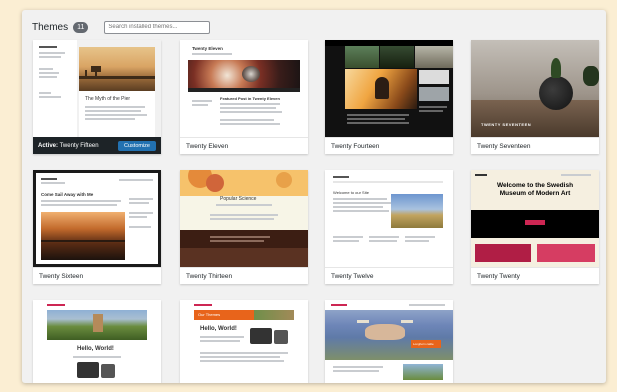  What do you see at coordinates (207, 48) in the screenshot?
I see `preview-title: Twenty Eleven` at bounding box center [207, 48].